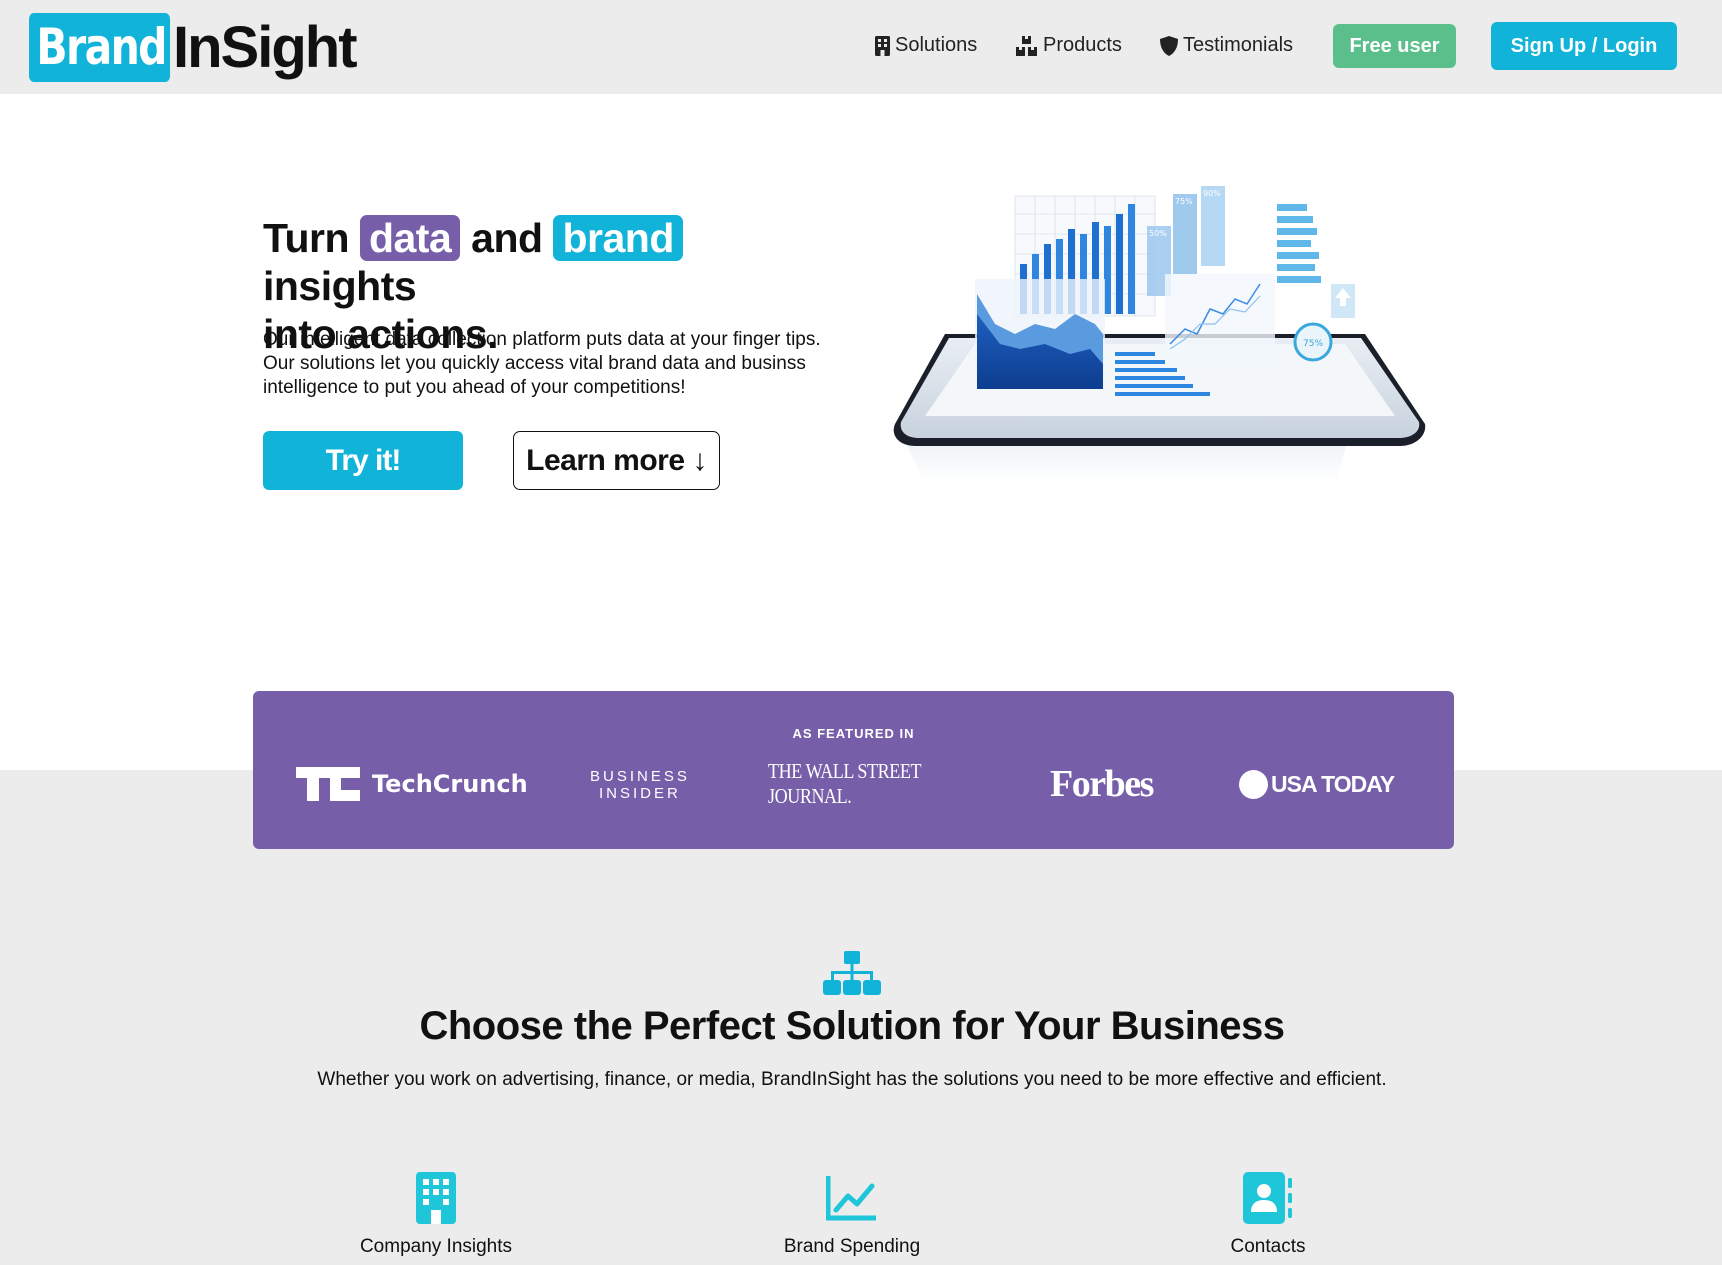 The height and width of the screenshot is (1265, 1722). I want to click on usatoday-logo: USA TODAY, so click(1317, 784).